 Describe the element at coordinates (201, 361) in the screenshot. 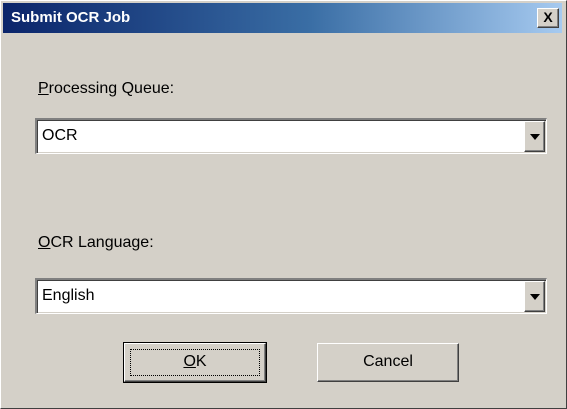

I see `ok-button-label-text: K` at that location.